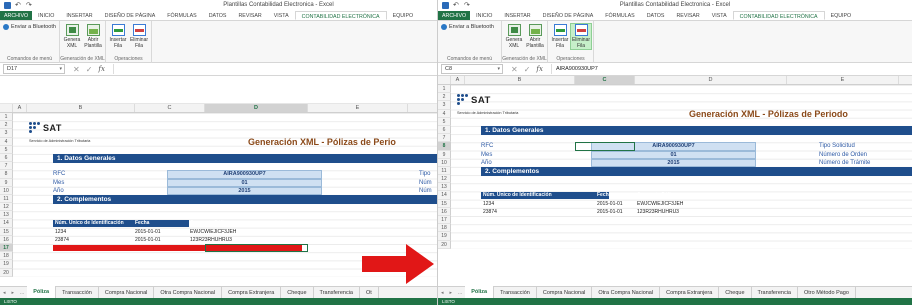  What do you see at coordinates (34, 69) in the screenshot?
I see `name-box: D17` at bounding box center [34, 69].